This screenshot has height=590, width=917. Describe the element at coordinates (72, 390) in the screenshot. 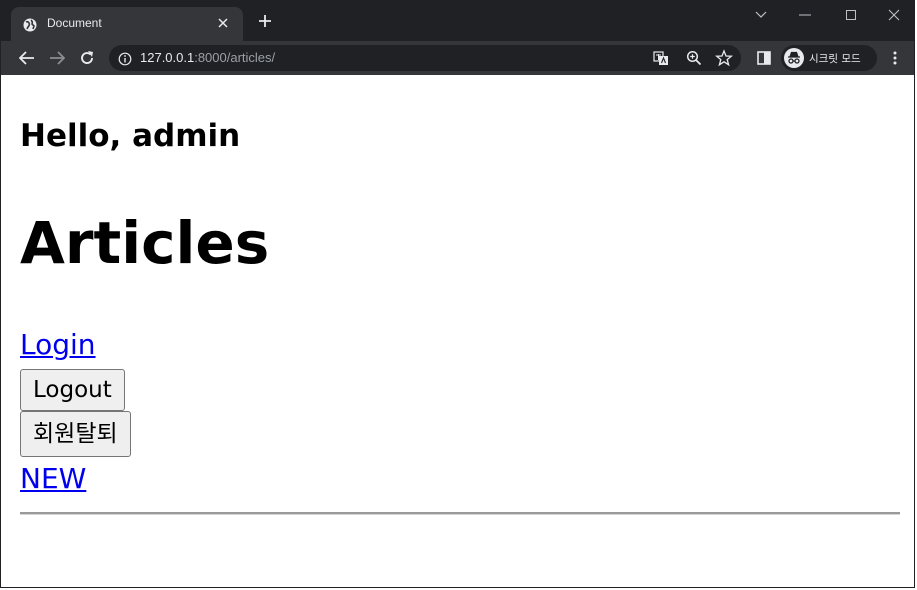

I see `logout-button: Logout` at that location.